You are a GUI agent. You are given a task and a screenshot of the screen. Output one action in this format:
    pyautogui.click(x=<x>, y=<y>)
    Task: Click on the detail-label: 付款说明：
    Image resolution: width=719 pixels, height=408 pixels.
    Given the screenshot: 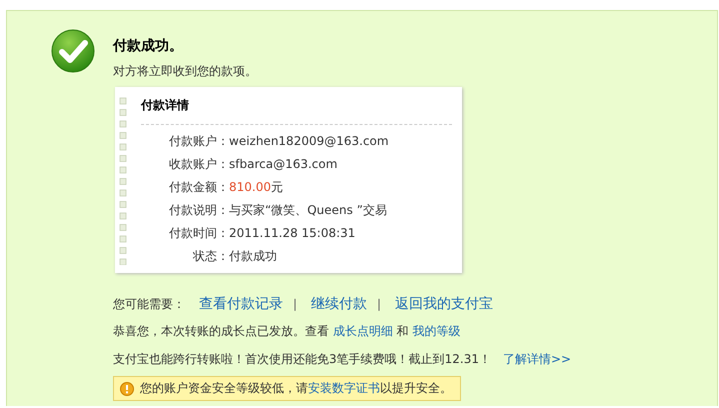 What is the action you would take?
    pyautogui.click(x=198, y=210)
    